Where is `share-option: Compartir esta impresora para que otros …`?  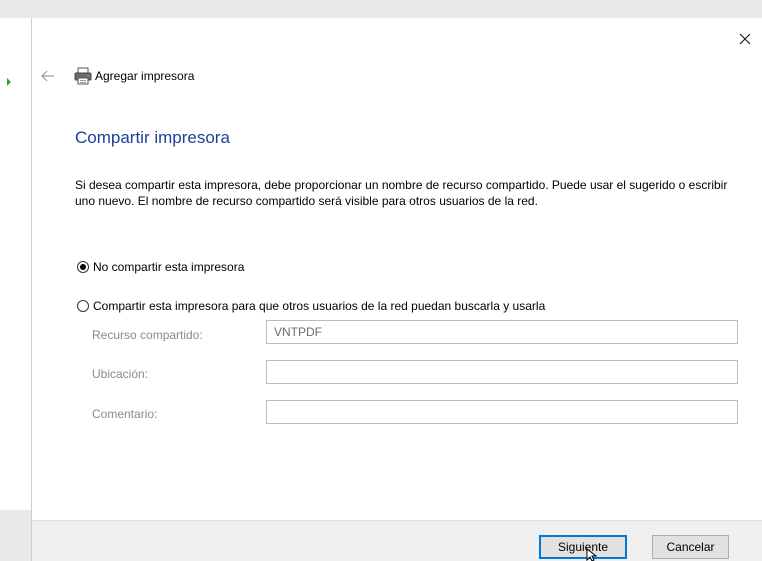
share-option: Compartir esta impresora para que otros … is located at coordinates (311, 306).